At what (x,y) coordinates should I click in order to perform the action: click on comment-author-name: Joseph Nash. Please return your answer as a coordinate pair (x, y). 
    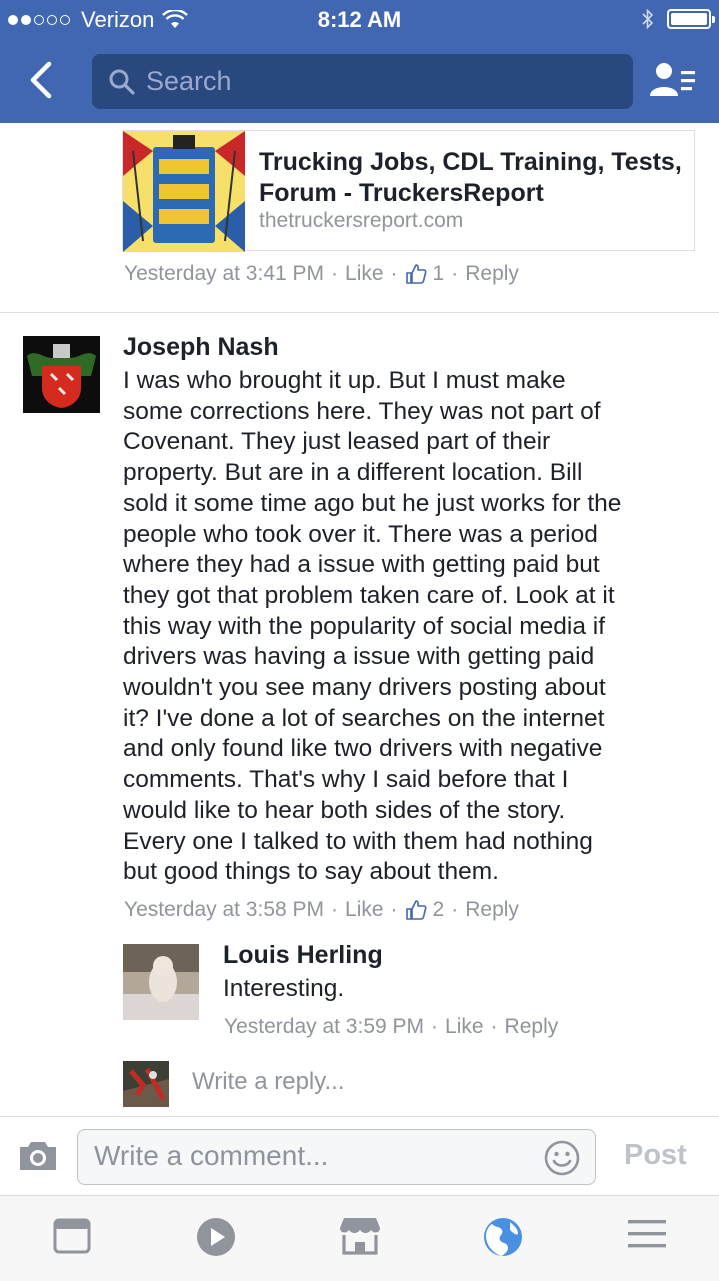
    Looking at the image, I should click on (201, 347).